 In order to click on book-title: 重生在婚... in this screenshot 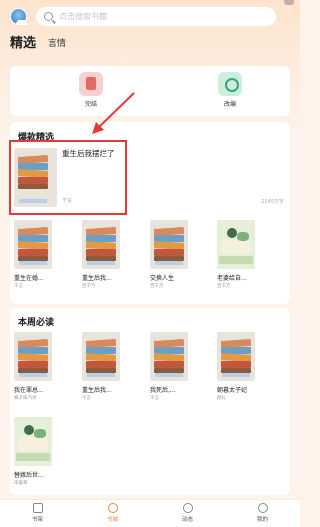, I will do `click(29, 278)`.